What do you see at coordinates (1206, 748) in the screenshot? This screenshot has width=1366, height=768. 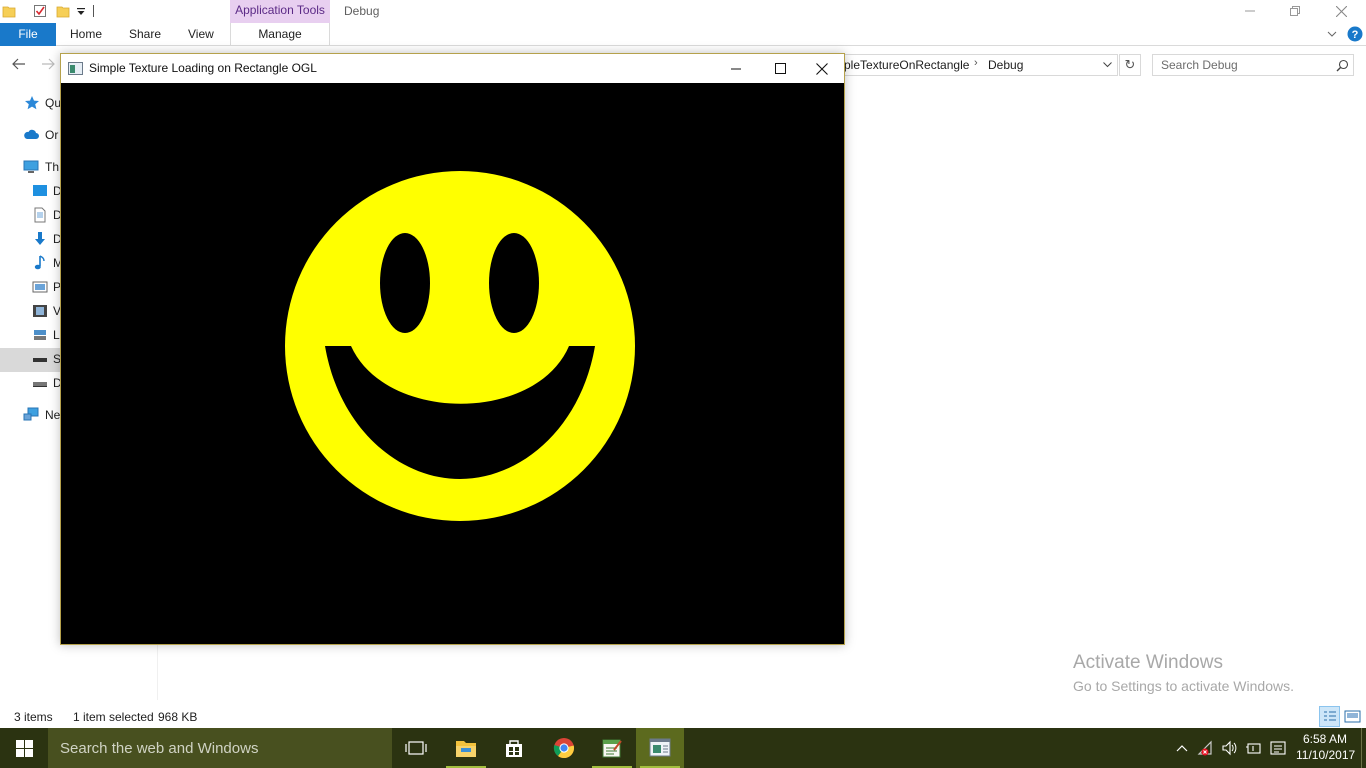 I see `network-status-button` at bounding box center [1206, 748].